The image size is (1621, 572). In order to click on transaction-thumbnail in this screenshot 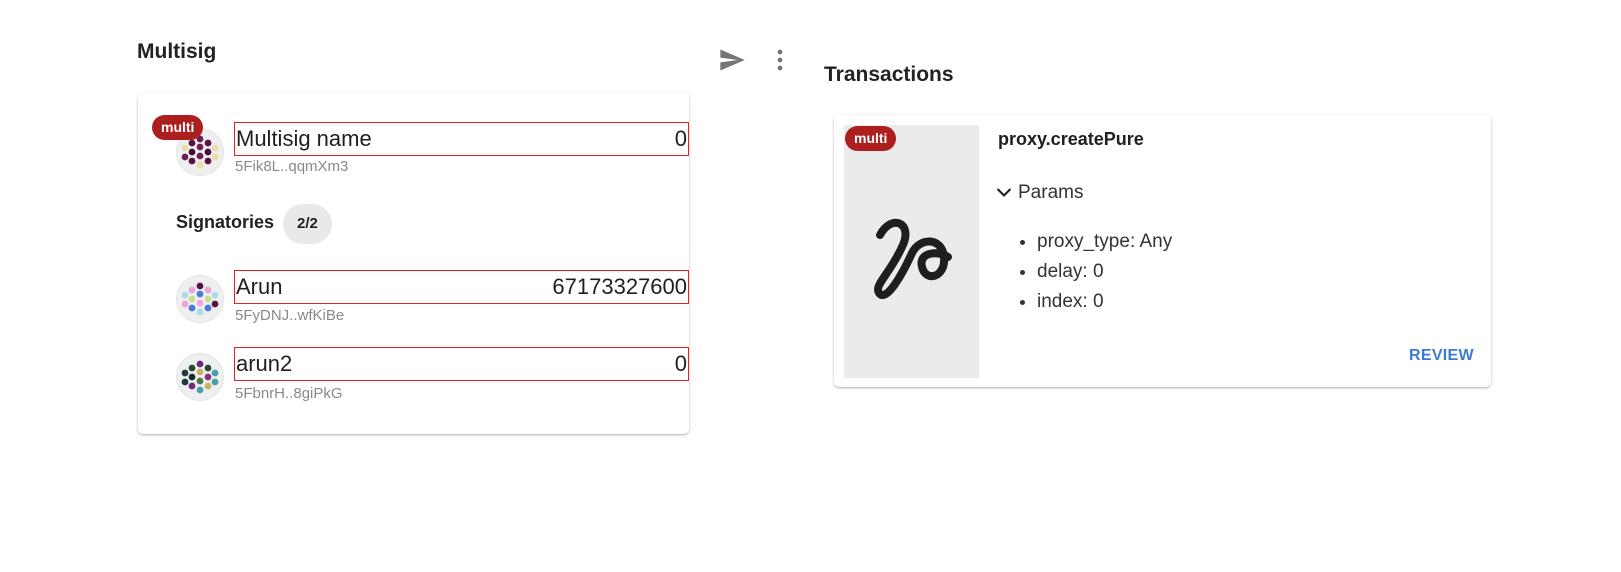, I will do `click(911, 251)`.